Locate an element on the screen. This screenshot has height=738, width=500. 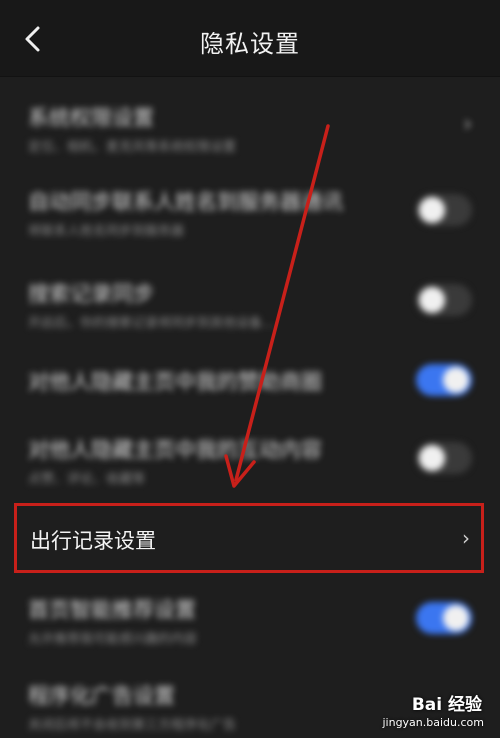
toggle-smart-recommend is located at coordinates (444, 618).